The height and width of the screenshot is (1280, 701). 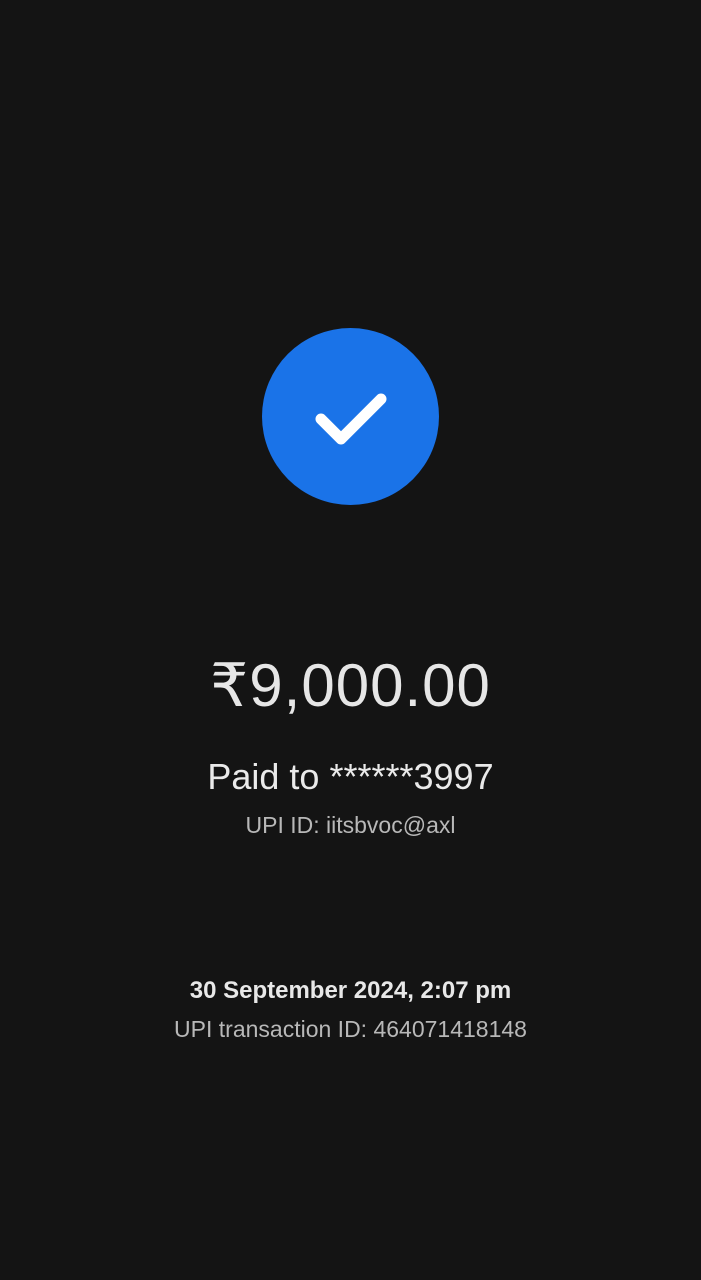 I want to click on transaction-id: UPI transaction ID: 464071418148, so click(x=350, y=1029).